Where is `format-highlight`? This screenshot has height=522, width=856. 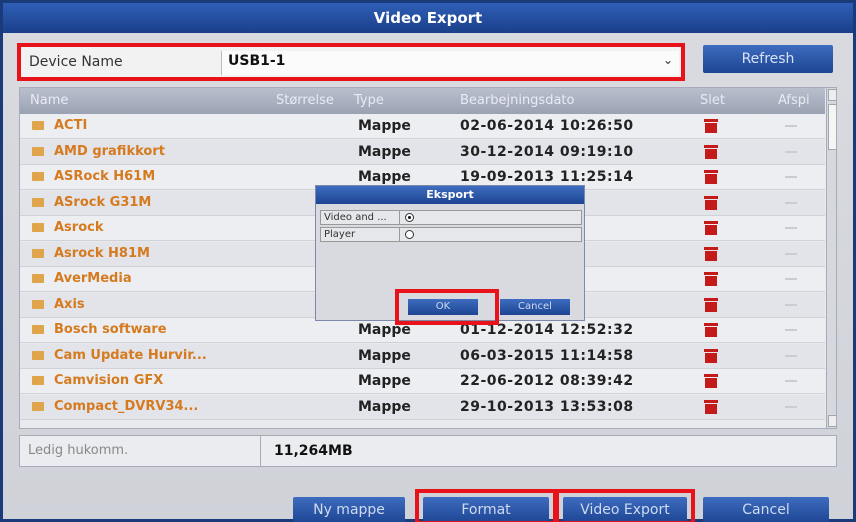 format-highlight is located at coordinates (486, 505).